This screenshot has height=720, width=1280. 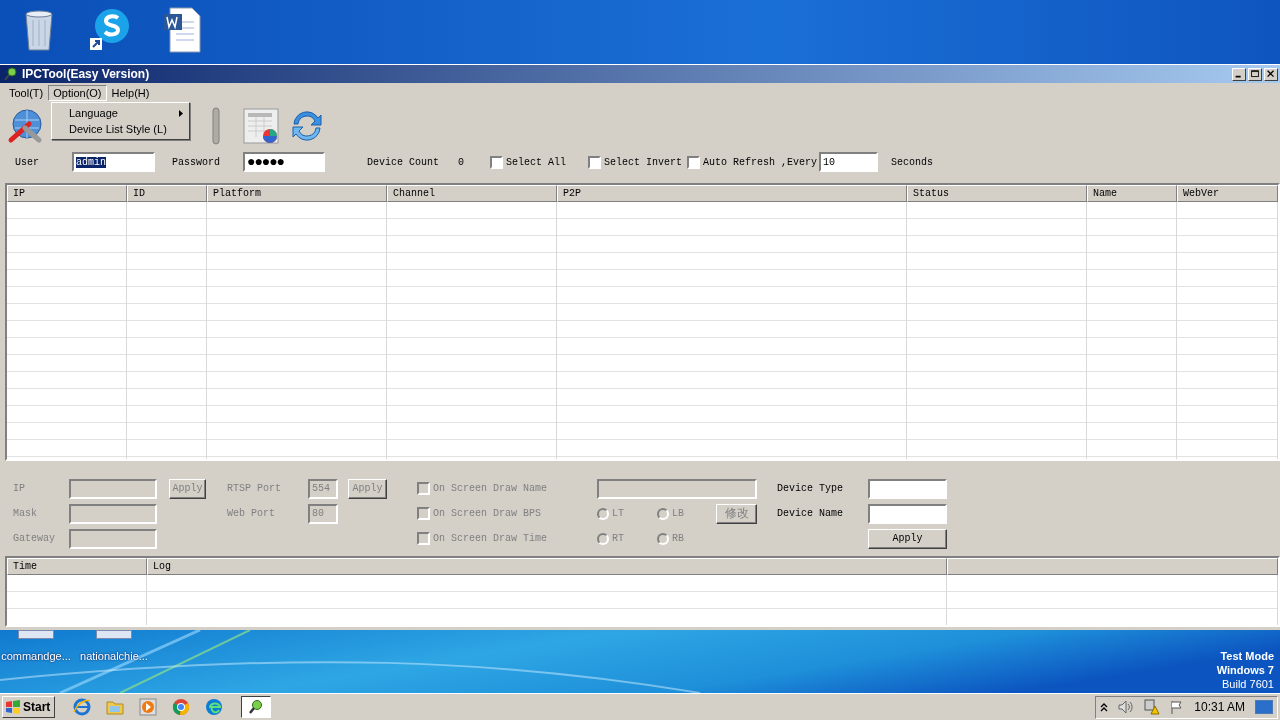 I want to click on word-document-icon, so click(x=183, y=30).